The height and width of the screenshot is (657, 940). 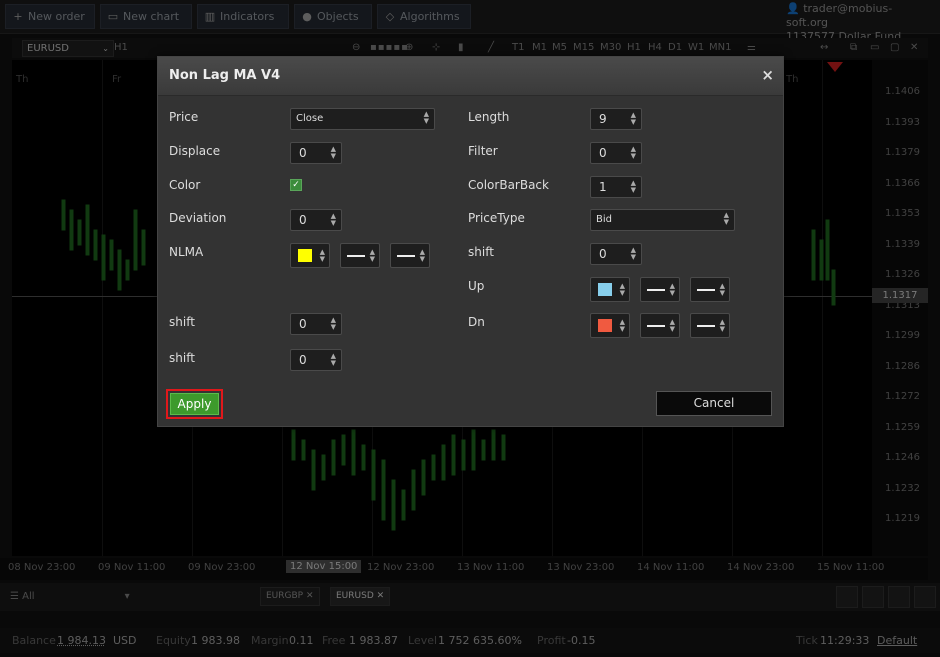 I want to click on displace-label: Displace, so click(x=195, y=151).